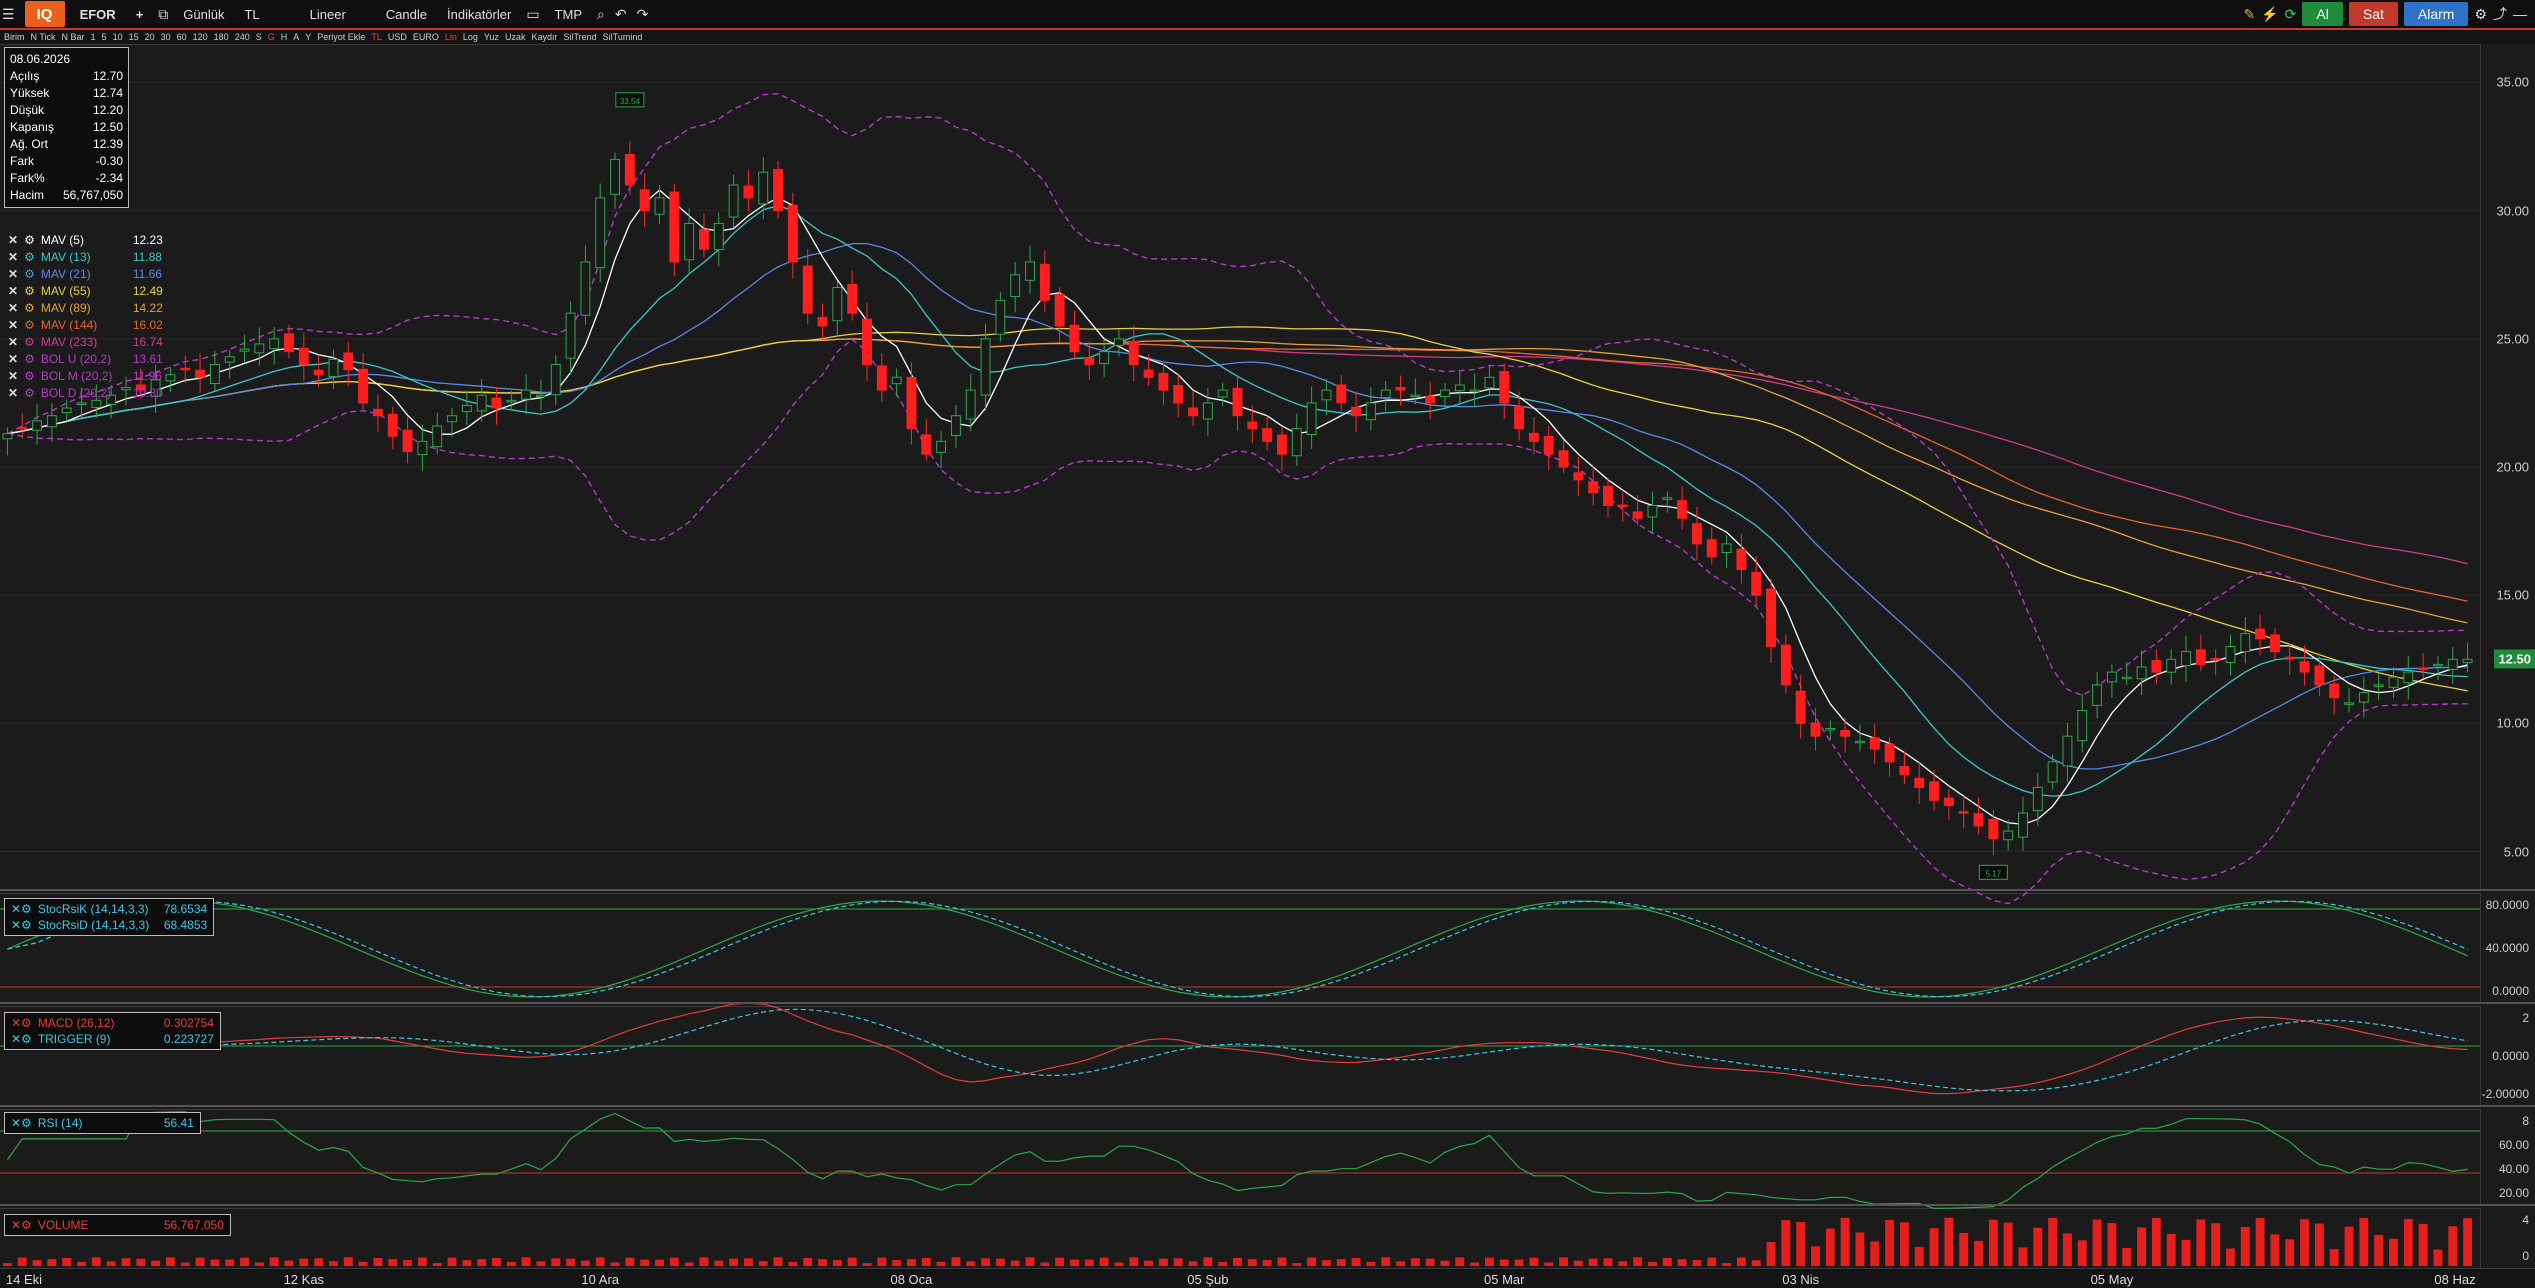 This screenshot has height=1288, width=2535. What do you see at coordinates (85, 240) in the screenshot?
I see `legend-row: ✕ ⚙ MAV (5) 12.23` at bounding box center [85, 240].